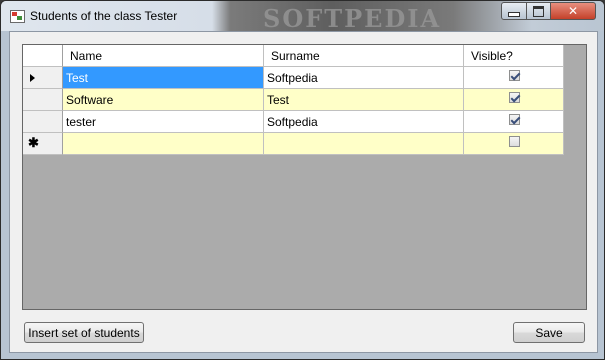 The width and height of the screenshot is (605, 360). I want to click on title-bar: Students of the class Tester SOFTPEDIA ✕, so click(302, 17).